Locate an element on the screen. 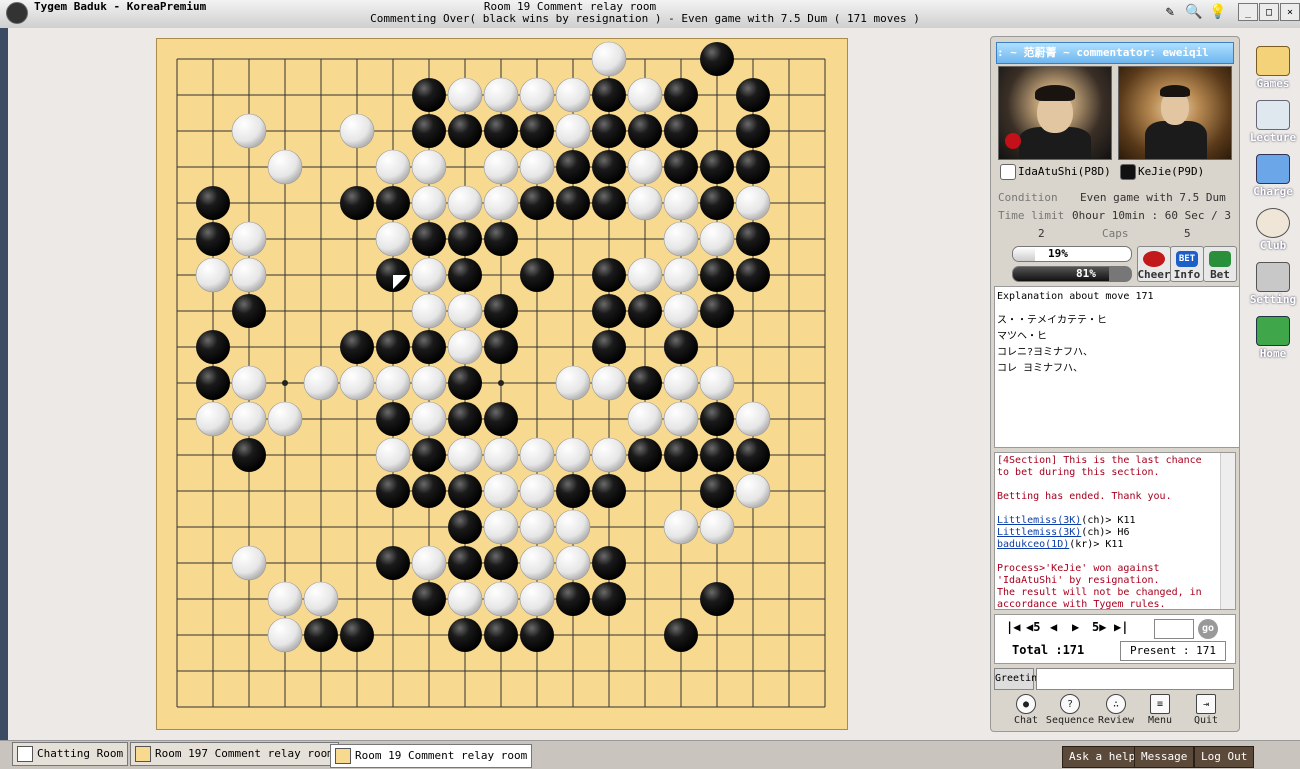 Image resolution: width=1300 pixels, height=769 pixels. board-icon is located at coordinates (343, 756).